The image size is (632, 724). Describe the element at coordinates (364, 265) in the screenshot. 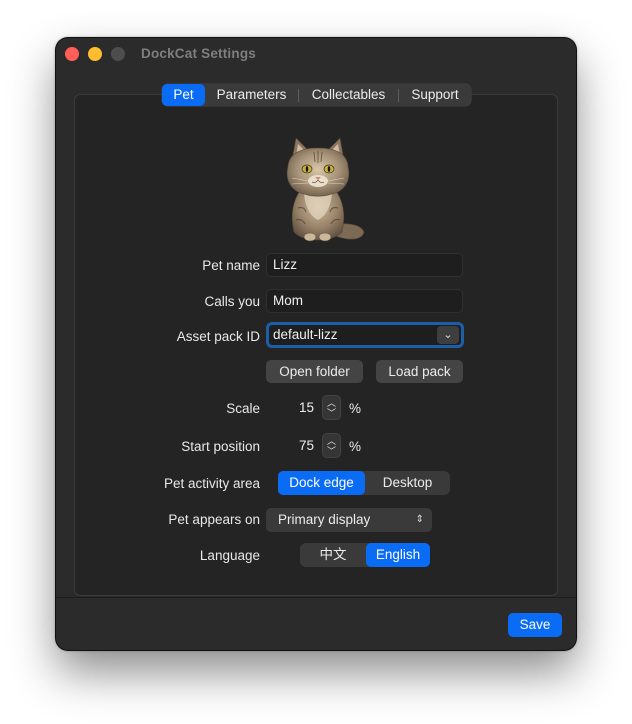

I see `pet-name-field: Lizz` at that location.